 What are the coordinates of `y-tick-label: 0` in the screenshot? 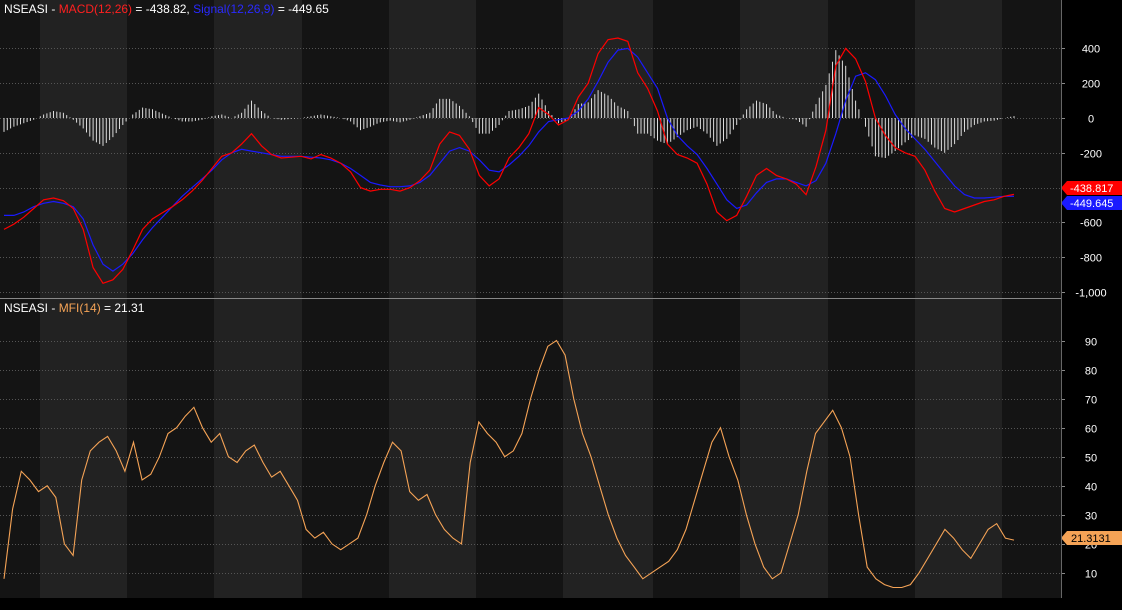 It's located at (1091, 120).